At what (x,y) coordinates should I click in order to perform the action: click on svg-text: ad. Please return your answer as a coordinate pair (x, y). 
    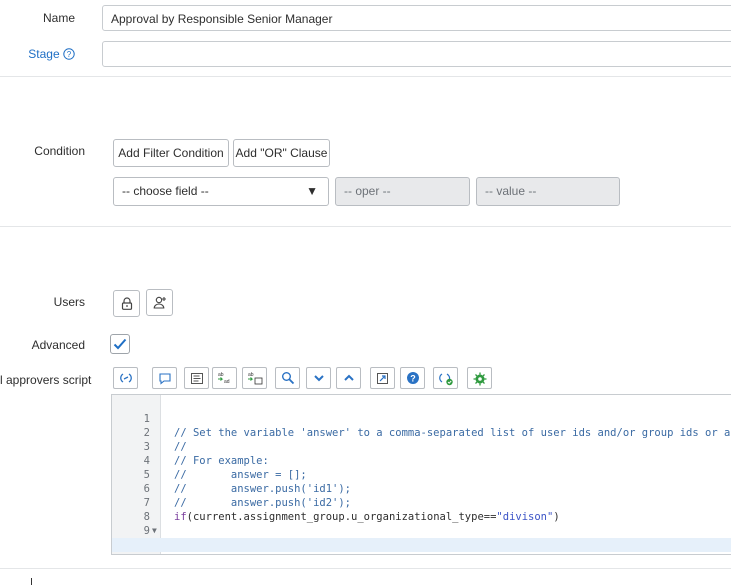
    Looking at the image, I should click on (227, 382).